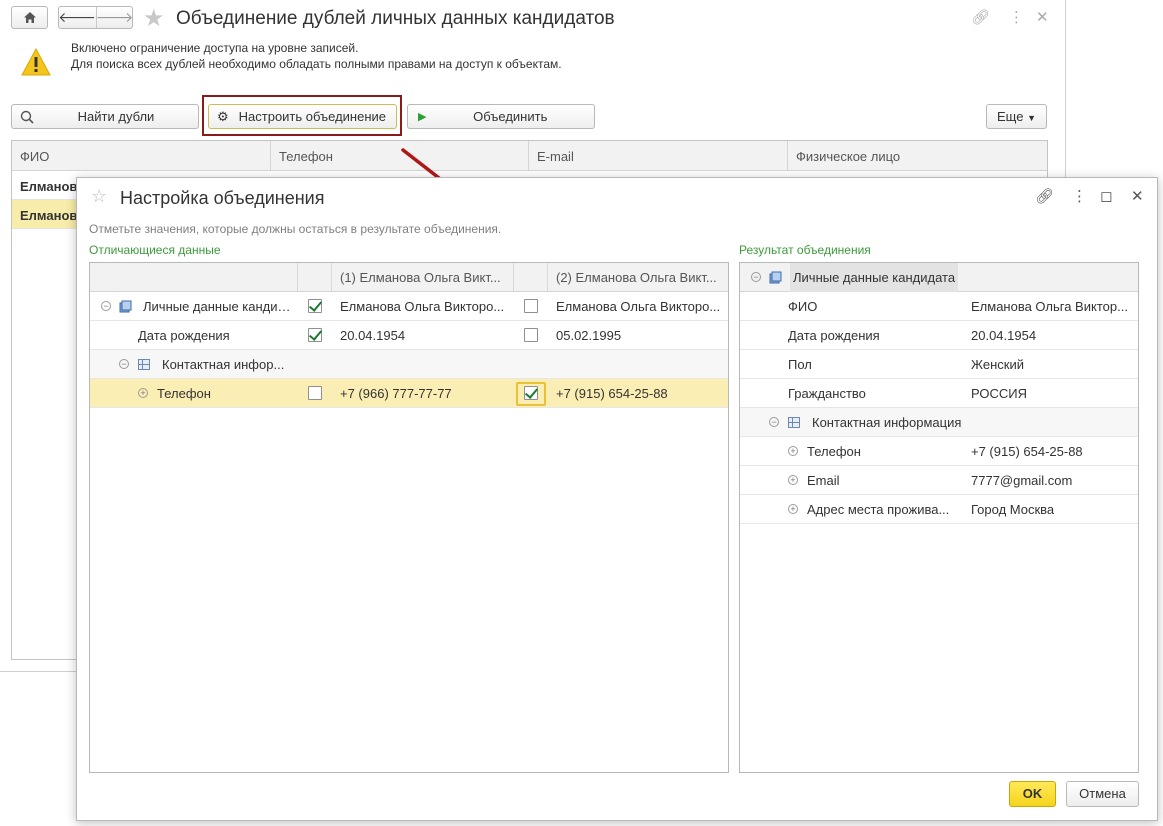 Image resolution: width=1163 pixels, height=826 pixels. I want to click on table-row-selected: Елманова, so click(45, 214).